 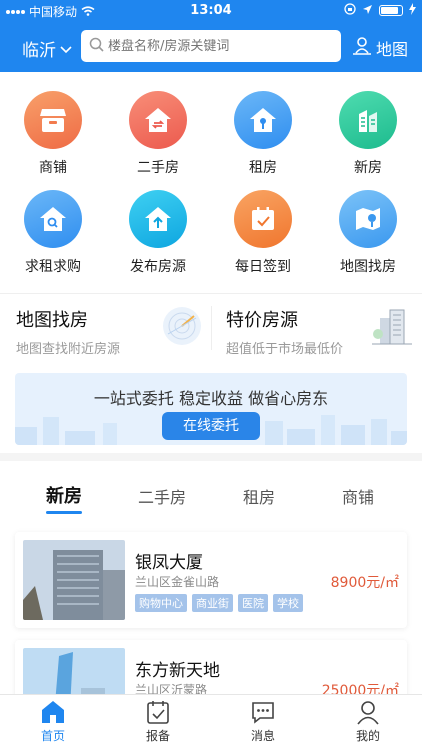 I want to click on grid-item-second-hand: 二手房, so click(x=158, y=134).